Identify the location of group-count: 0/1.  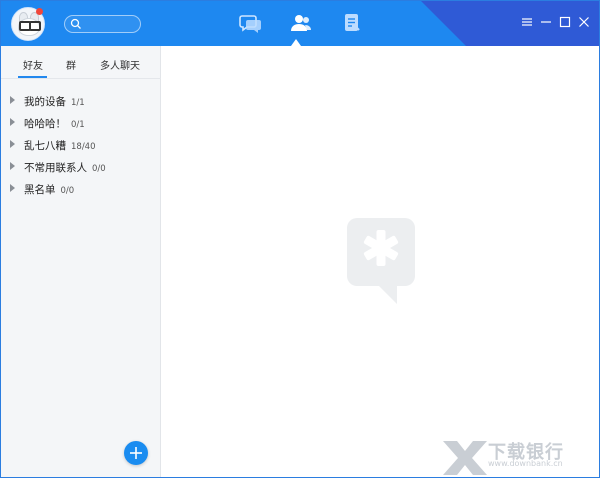
(78, 125).